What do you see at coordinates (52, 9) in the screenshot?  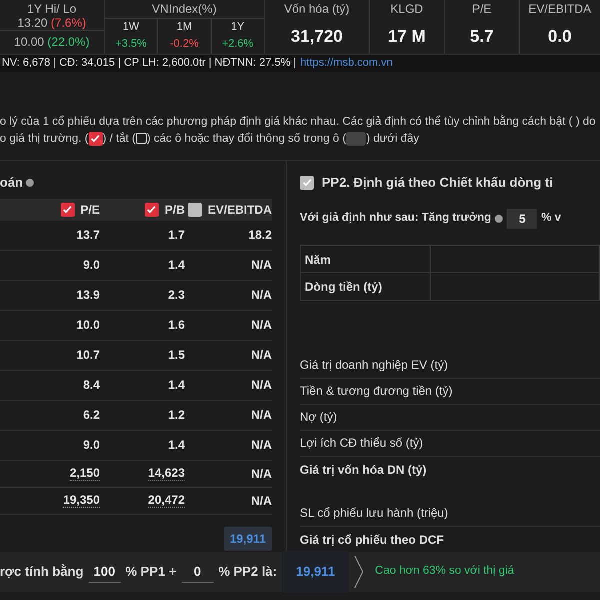 I see `stat-label: 1Y Hi/ Lo` at bounding box center [52, 9].